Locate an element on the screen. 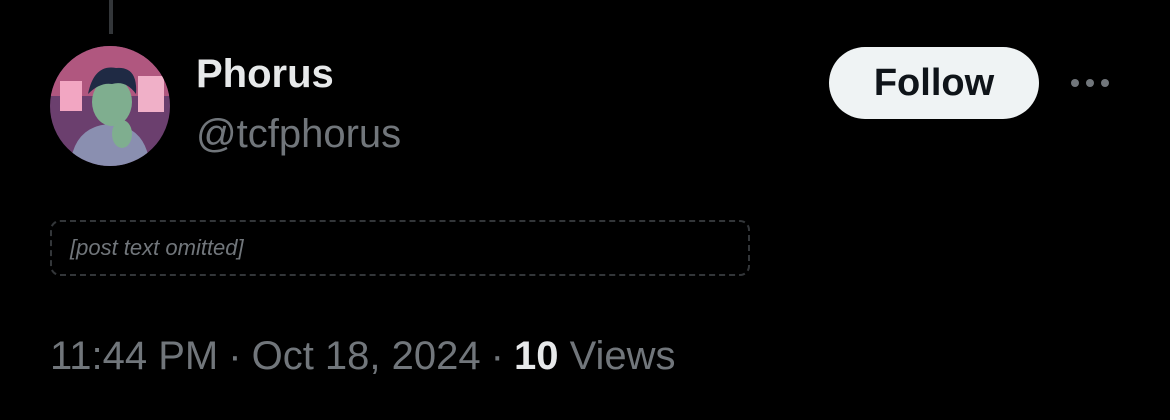 Image resolution: width=1170 pixels, height=420 pixels. post-body: [post text omitted] is located at coordinates (400, 248).